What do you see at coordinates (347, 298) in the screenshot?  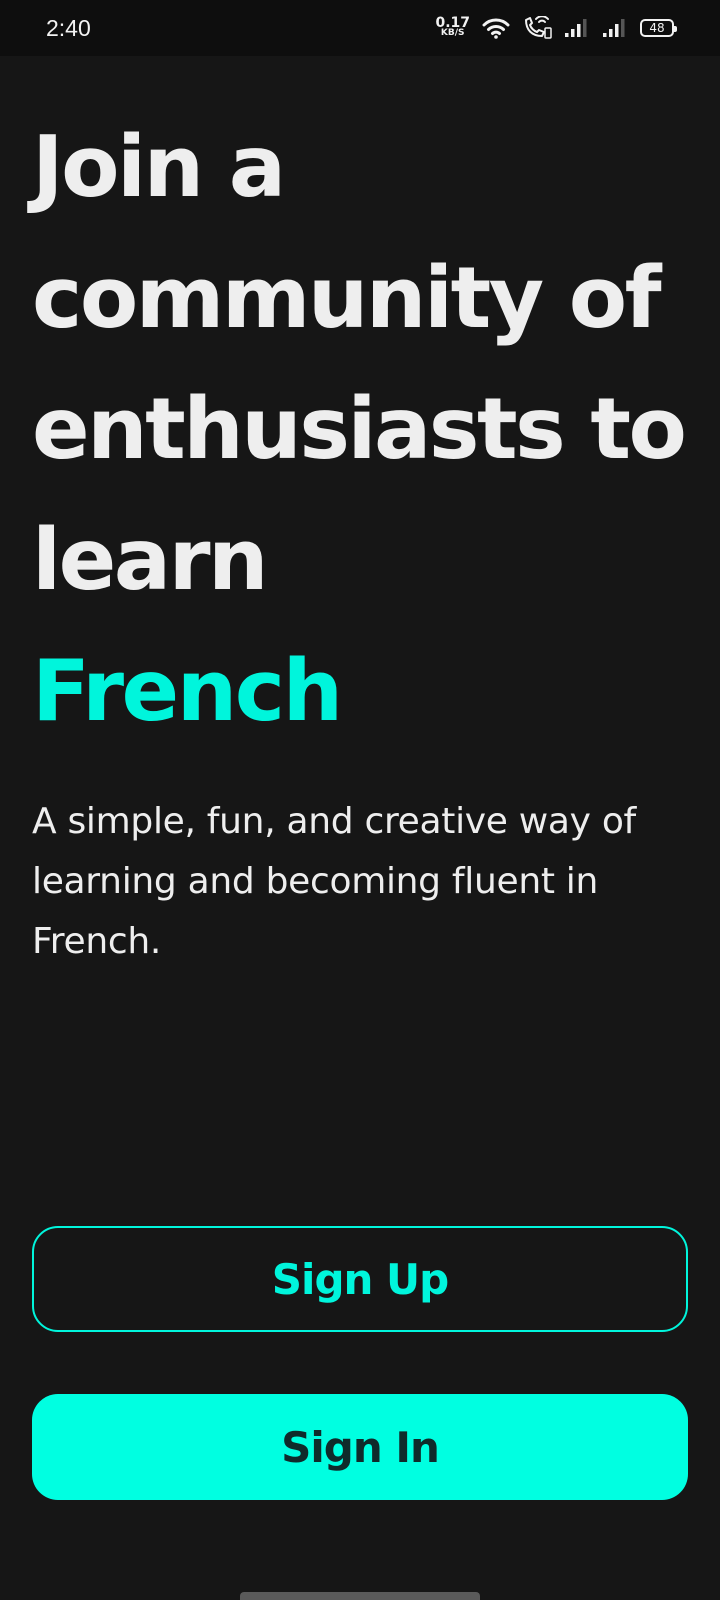 I see `headline-line-2: community of` at bounding box center [347, 298].